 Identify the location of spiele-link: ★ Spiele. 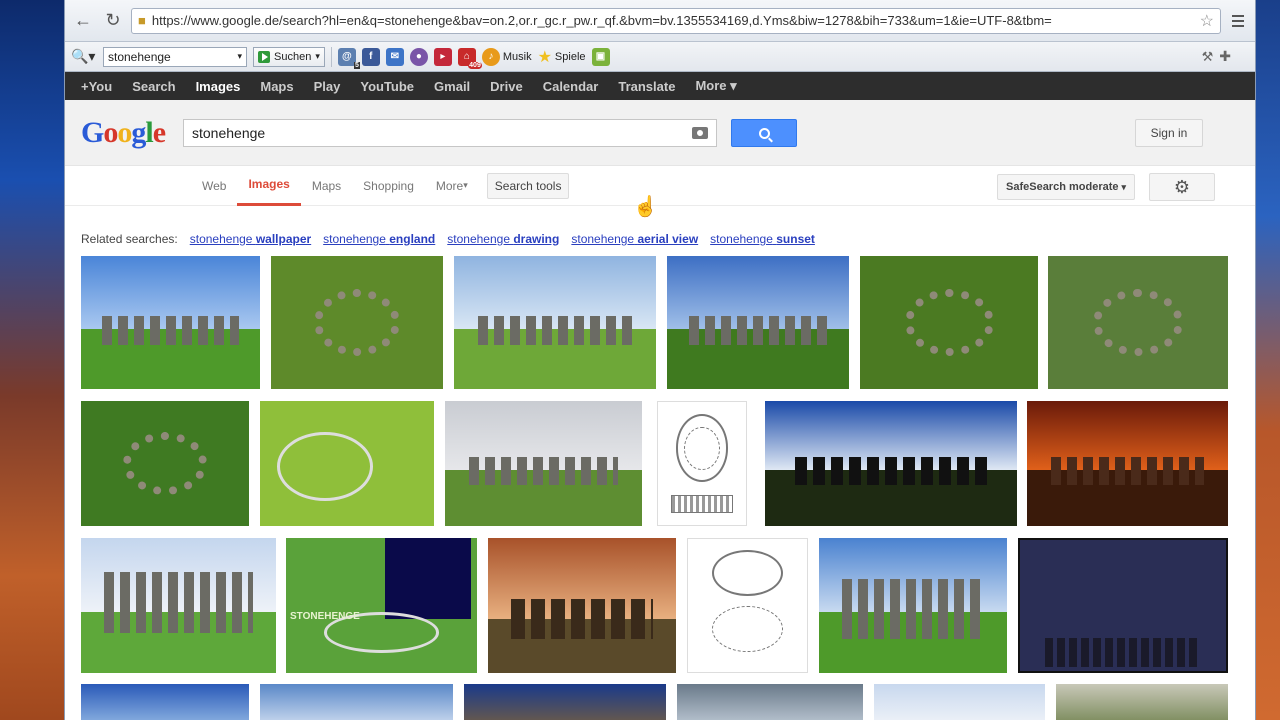
(562, 57).